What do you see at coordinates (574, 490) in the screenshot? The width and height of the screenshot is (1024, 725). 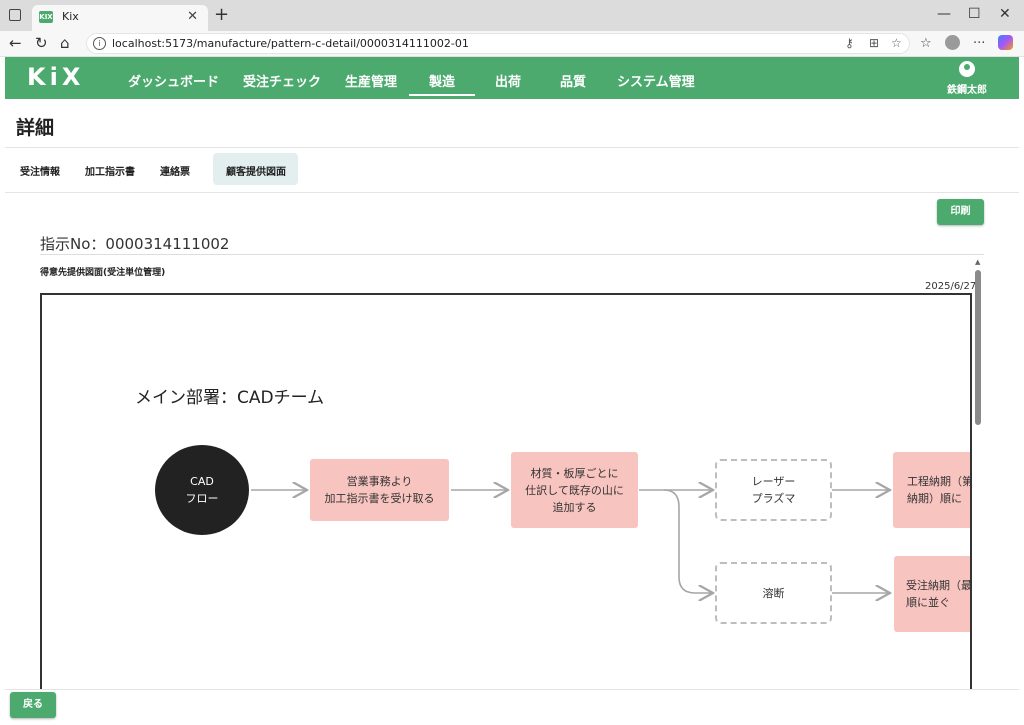 I see `flow-node-sort: 材質・板厚ごとに 仕訳して既存の山に 追加する` at bounding box center [574, 490].